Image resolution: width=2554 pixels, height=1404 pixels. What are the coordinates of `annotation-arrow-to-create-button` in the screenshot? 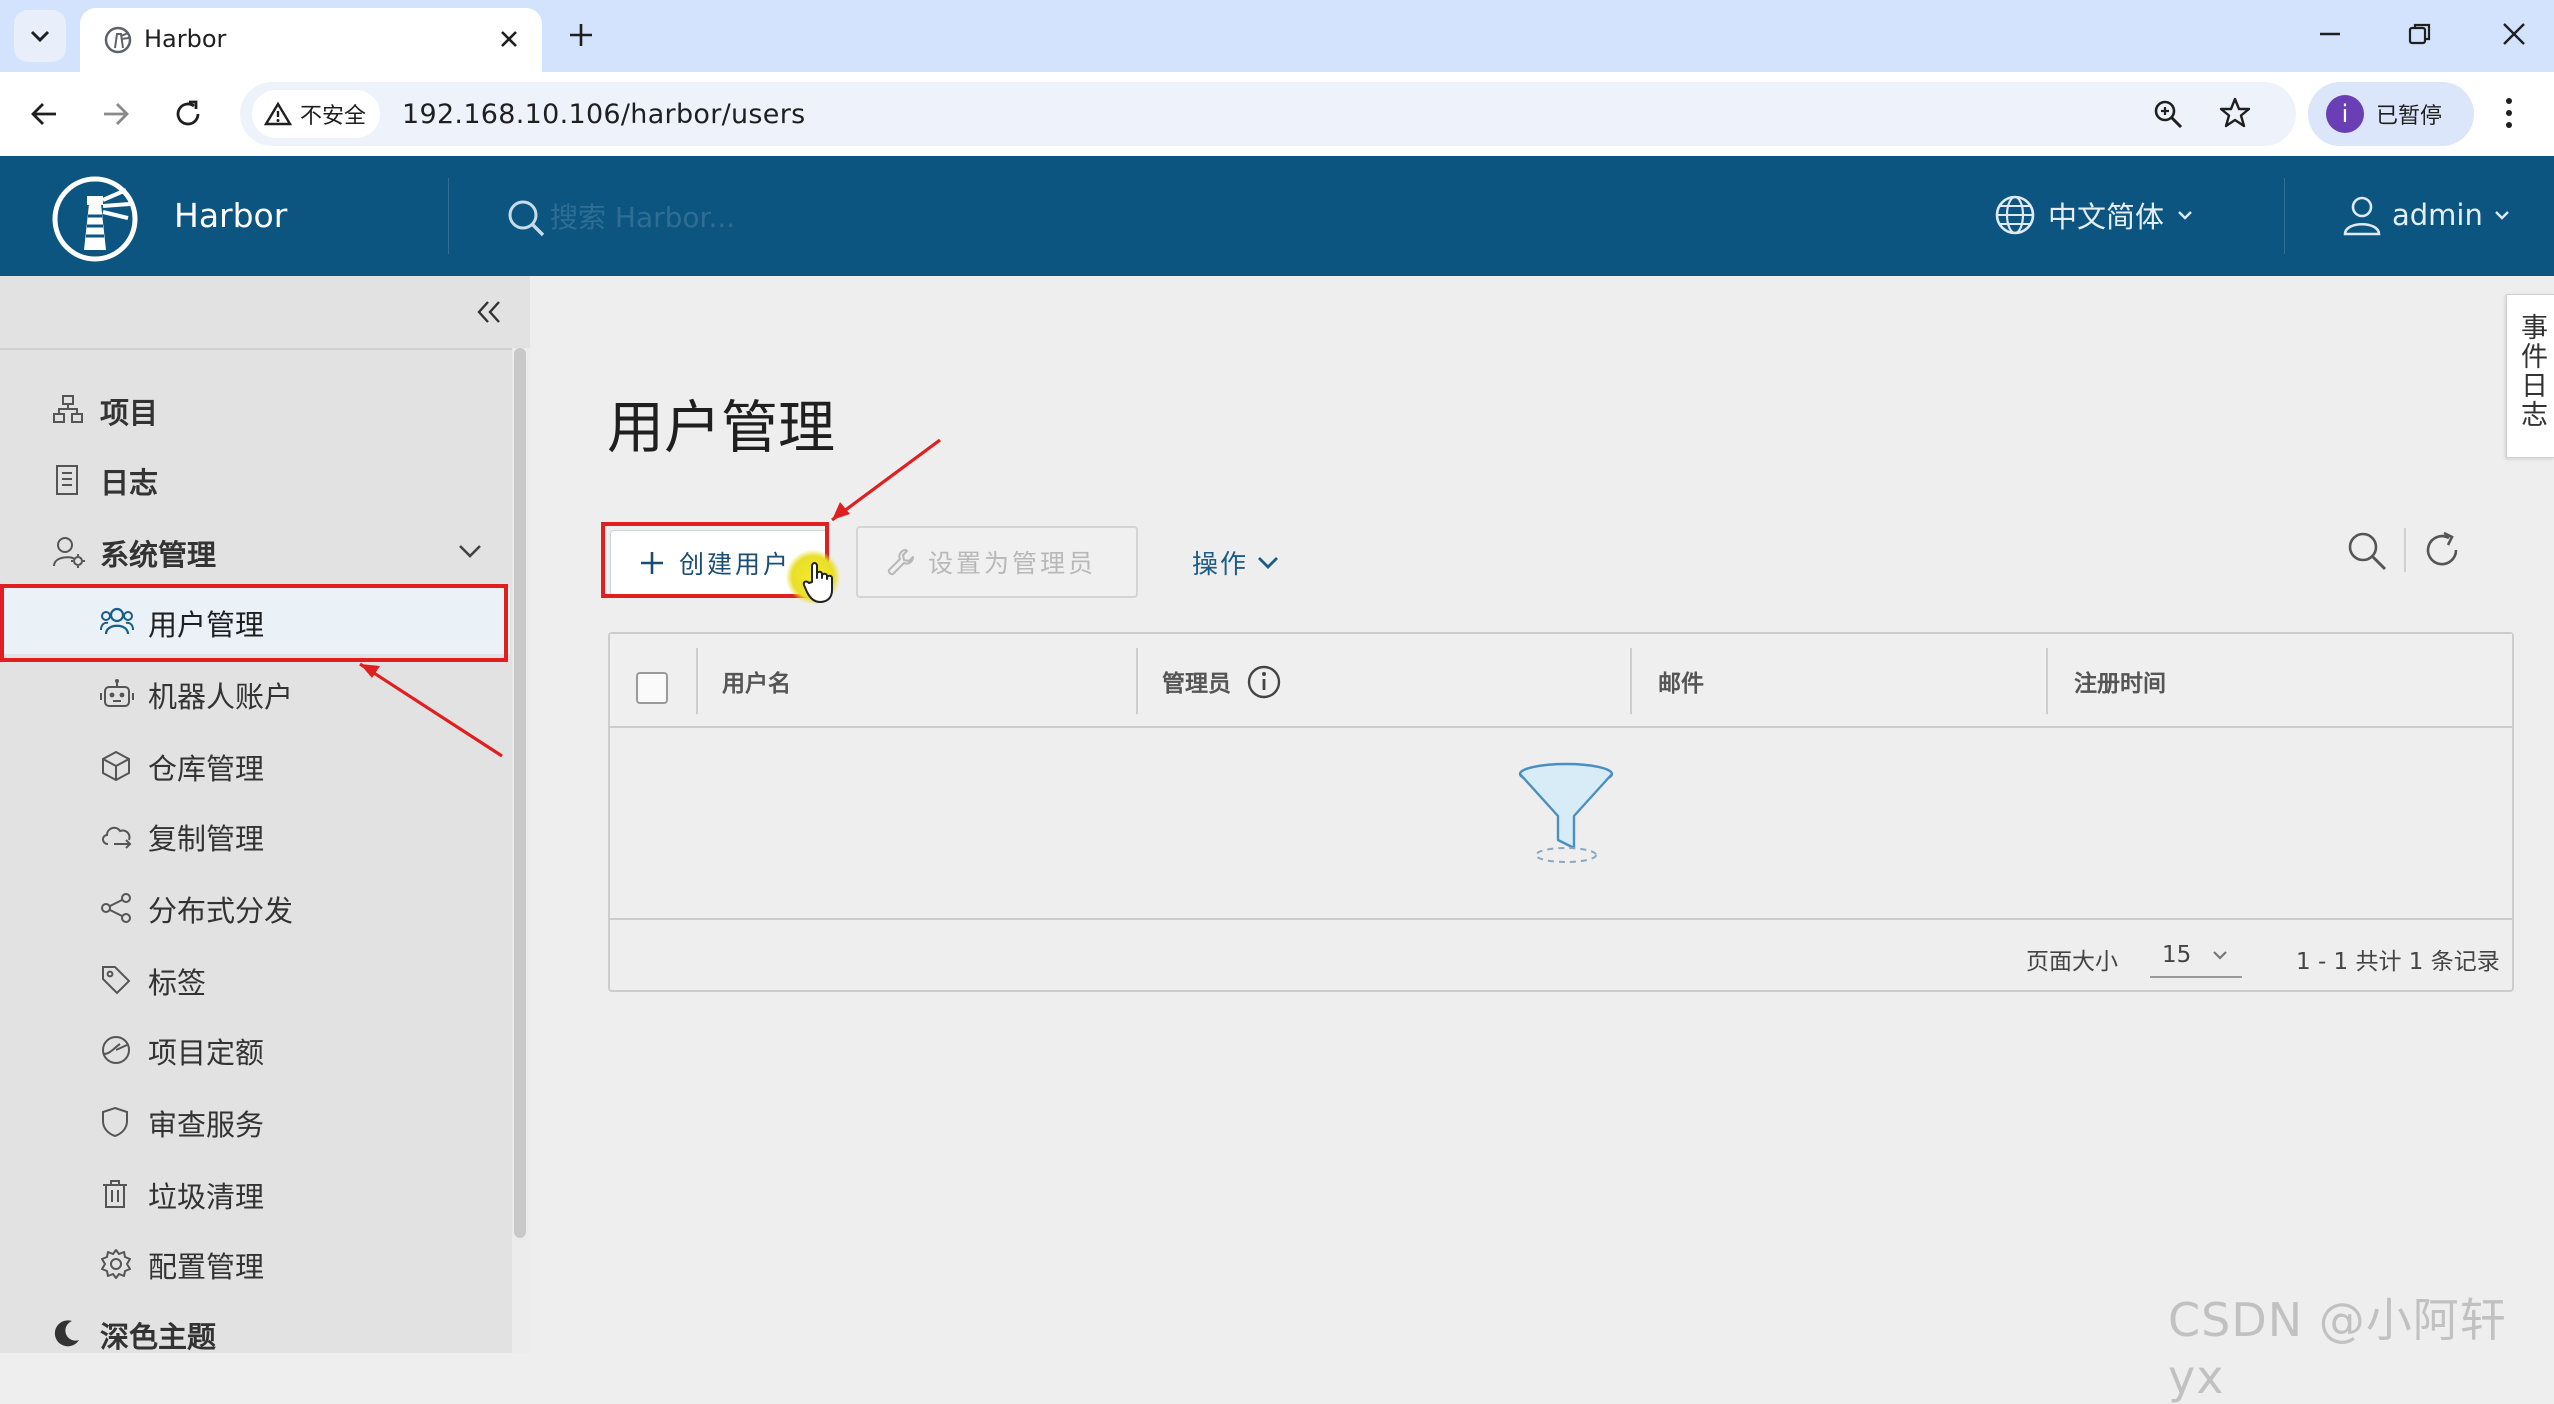 It's located at (886, 480).